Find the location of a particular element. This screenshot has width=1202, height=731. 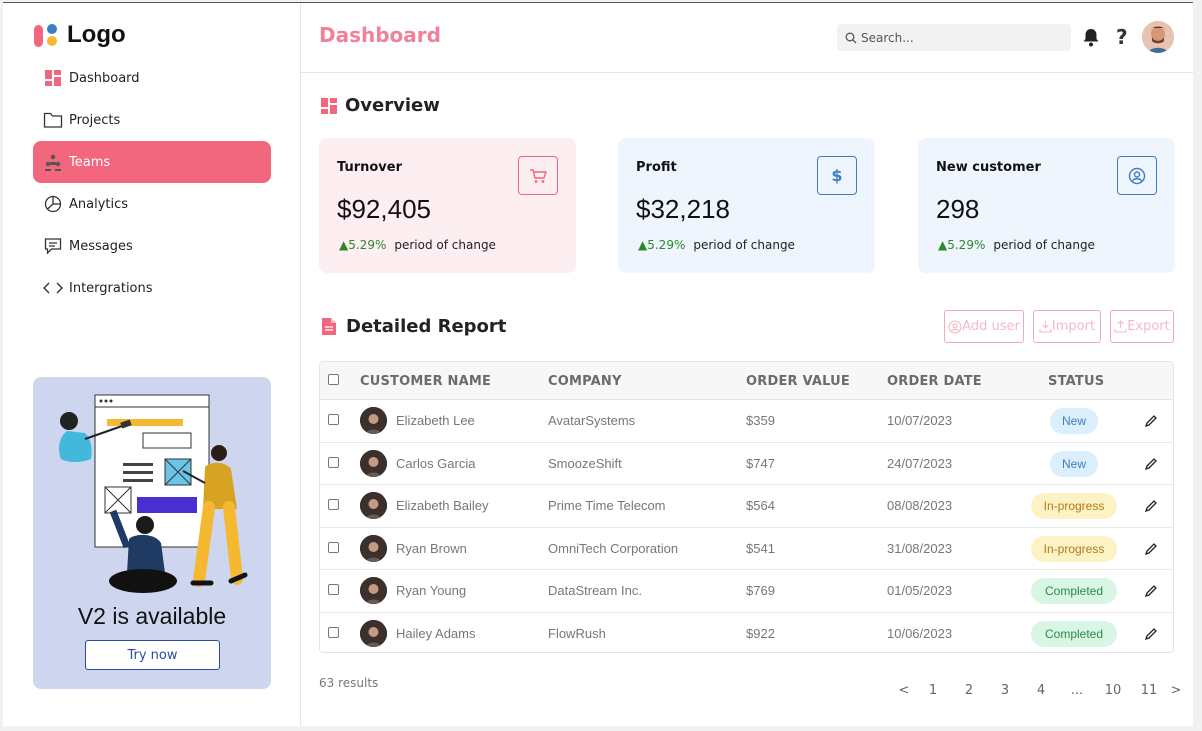

order-date: 10/06/2023 is located at coordinates (920, 633).